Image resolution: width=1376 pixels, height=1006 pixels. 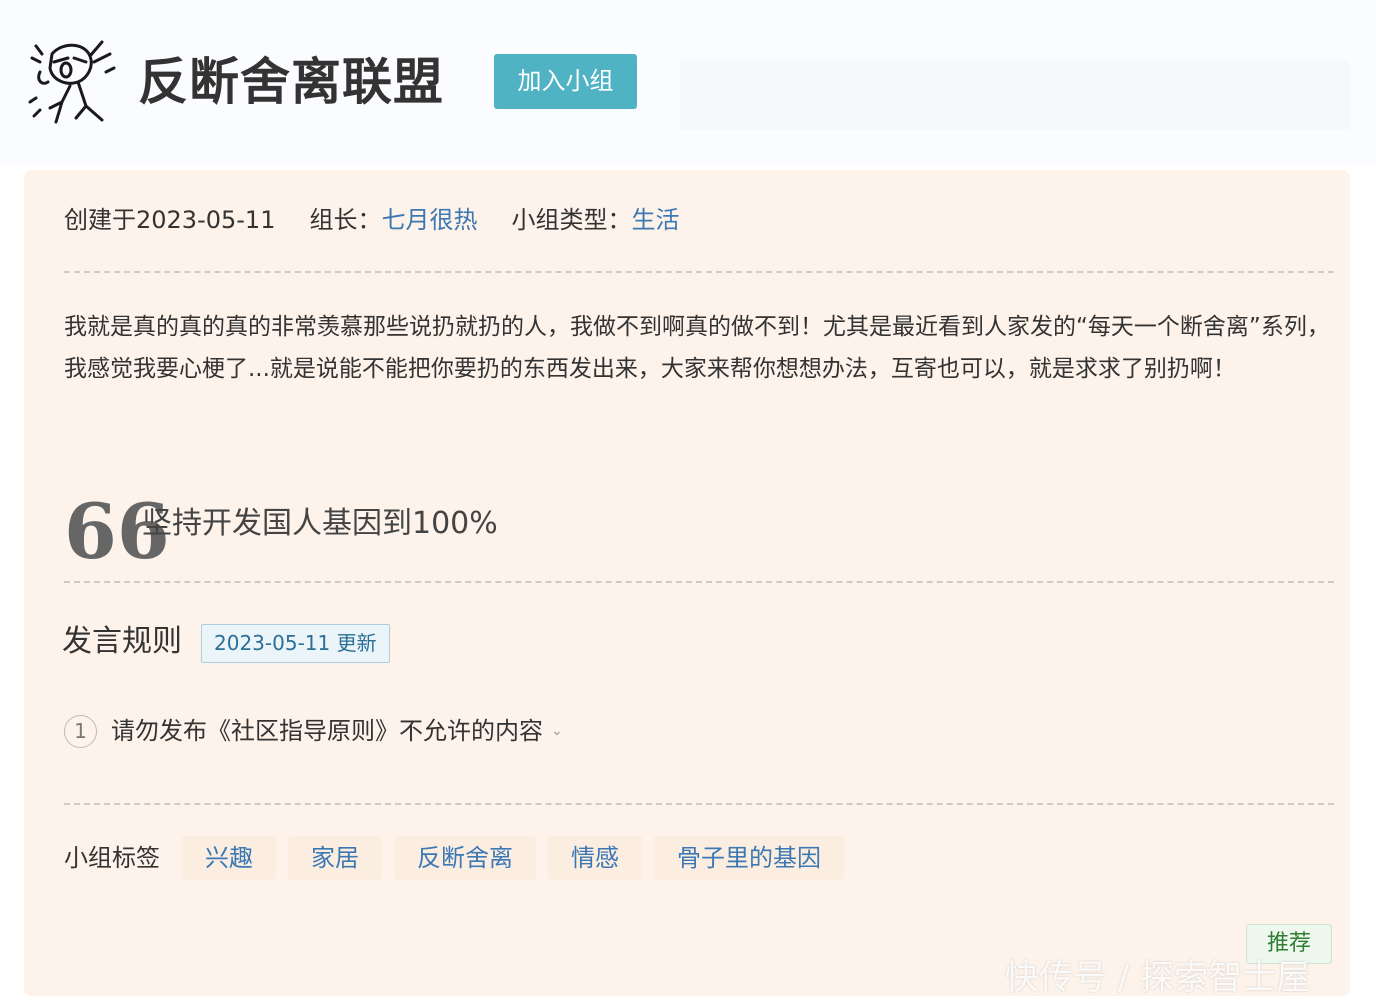 I want to click on tag-item: 反断舍离, so click(x=465, y=858).